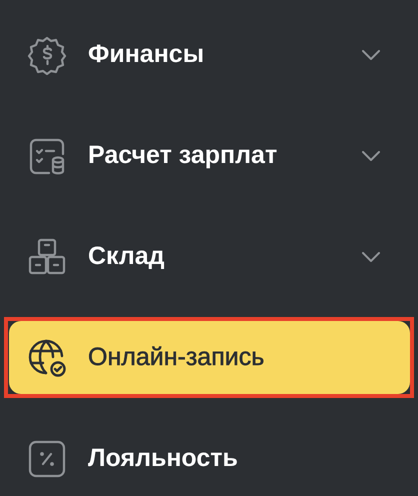 The image size is (418, 496). I want to click on boxes-icon, so click(47, 256).